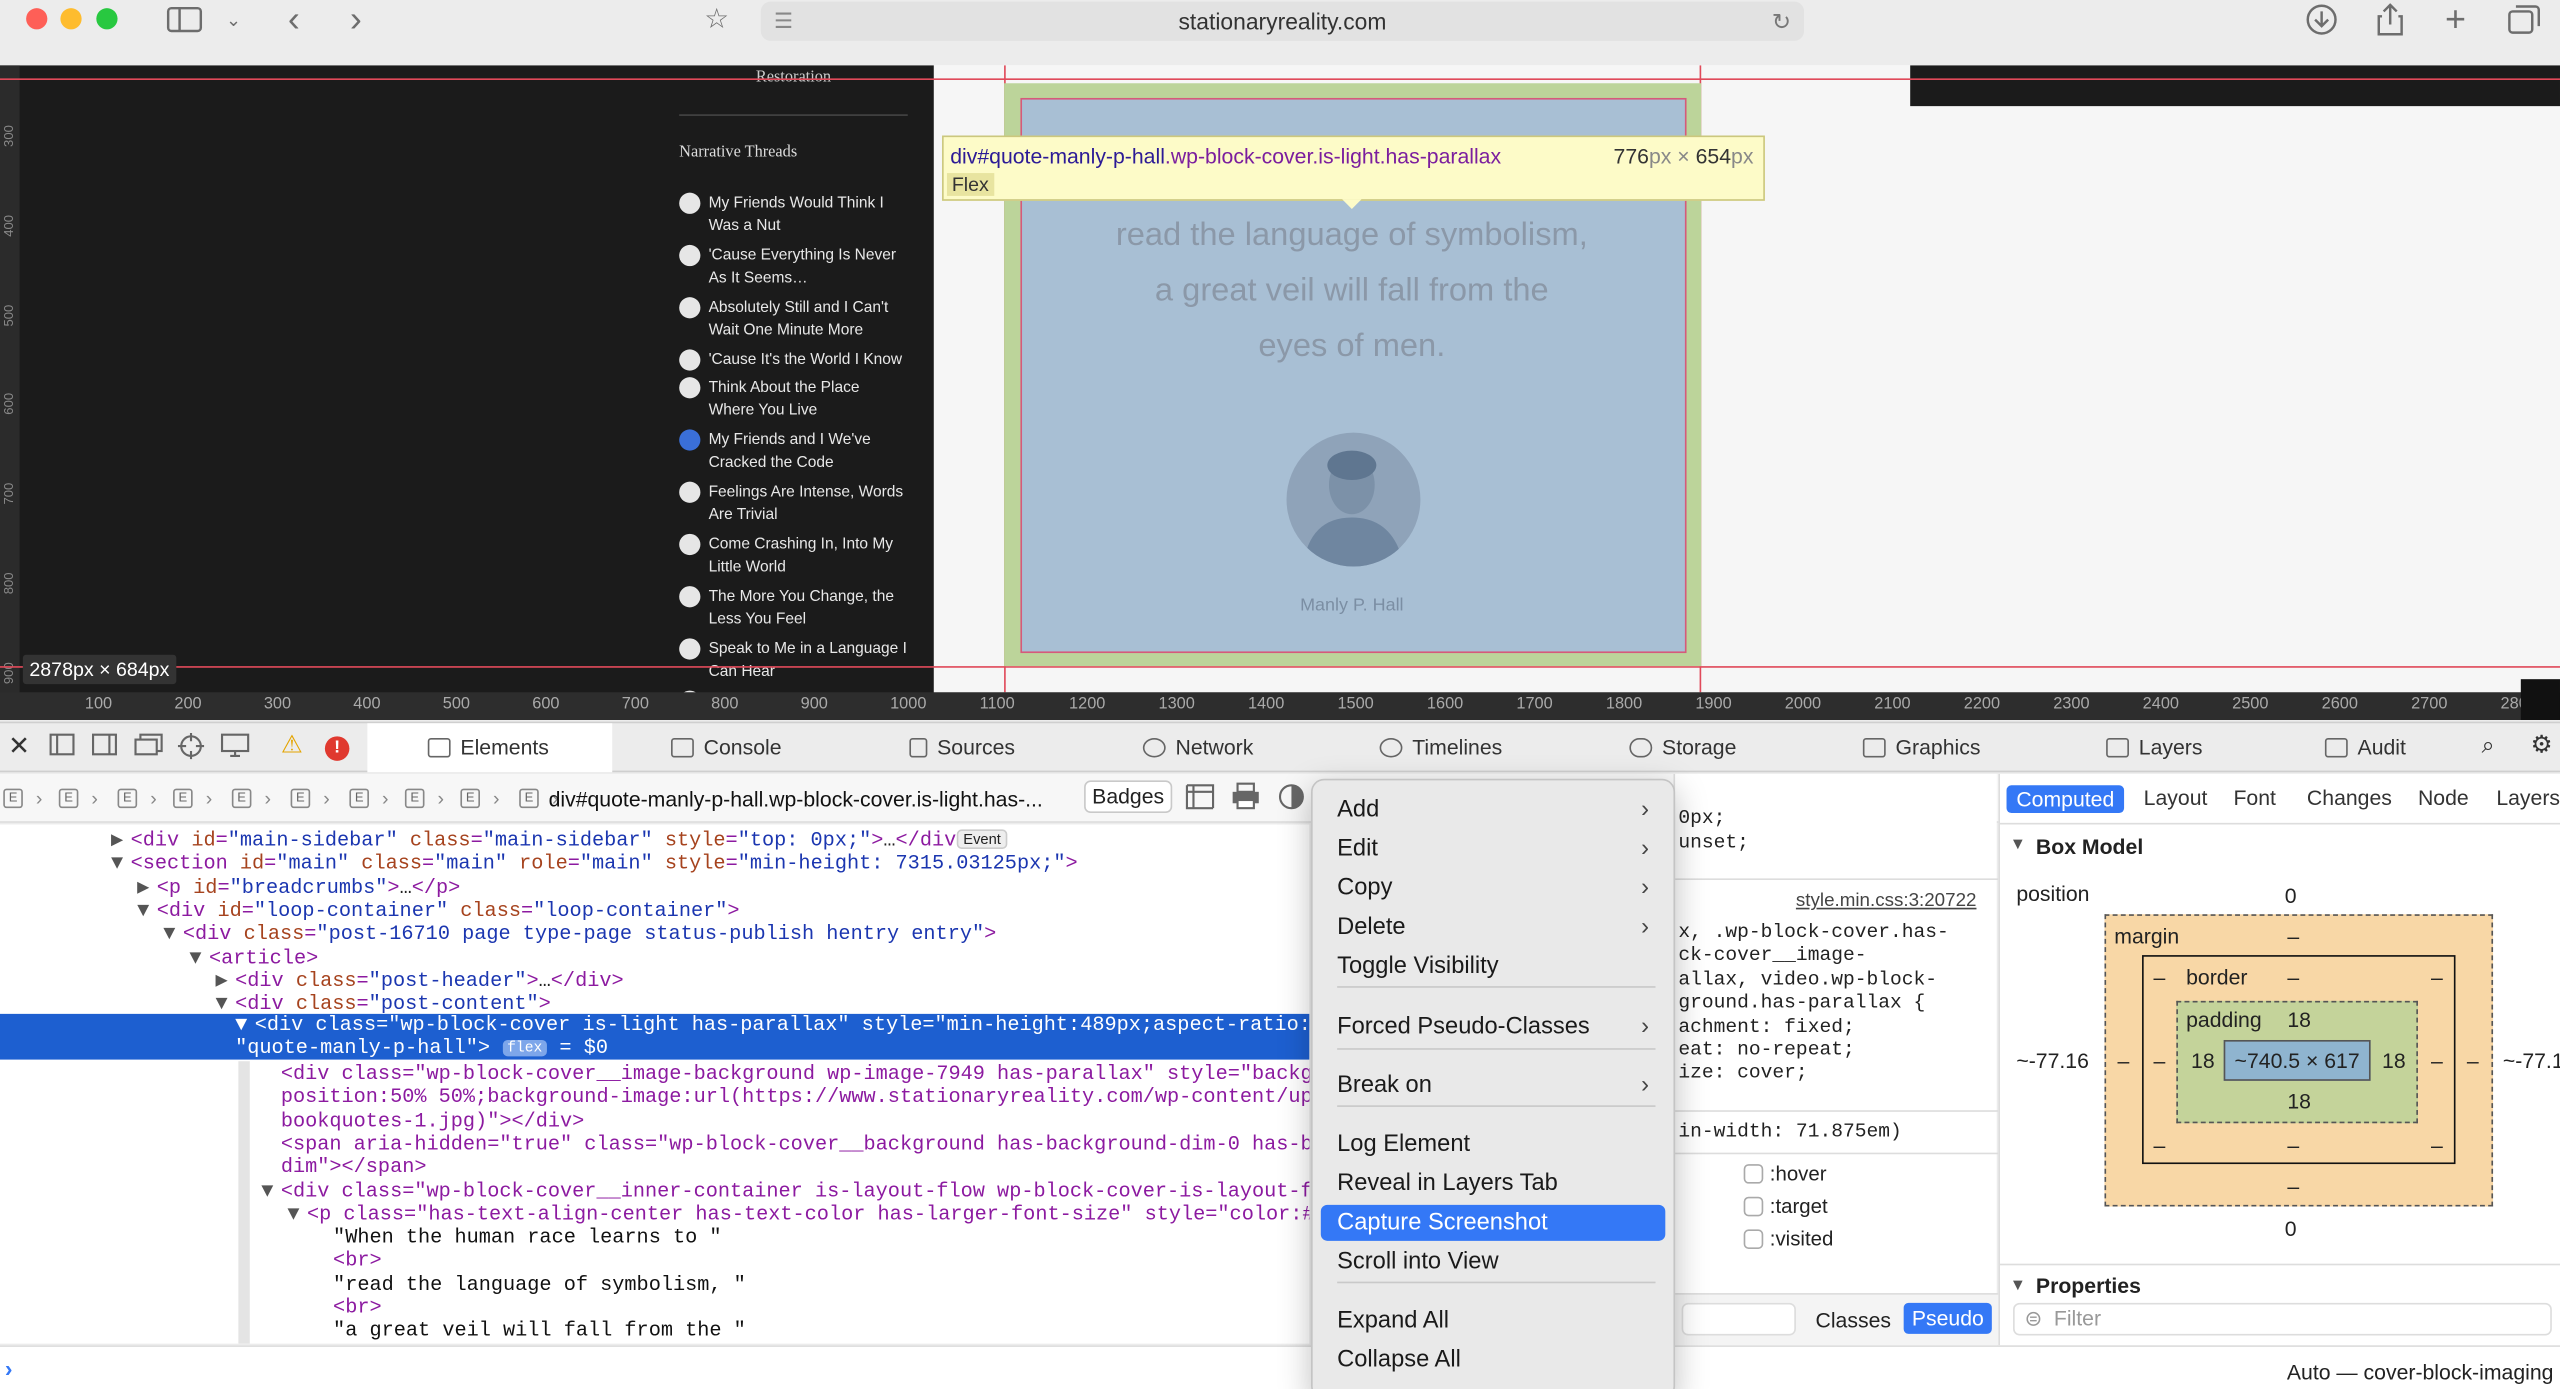 The height and width of the screenshot is (1389, 2560). I want to click on dom-node-line: ▶ <p id="breadcrumbs">…</p>, so click(298, 887).